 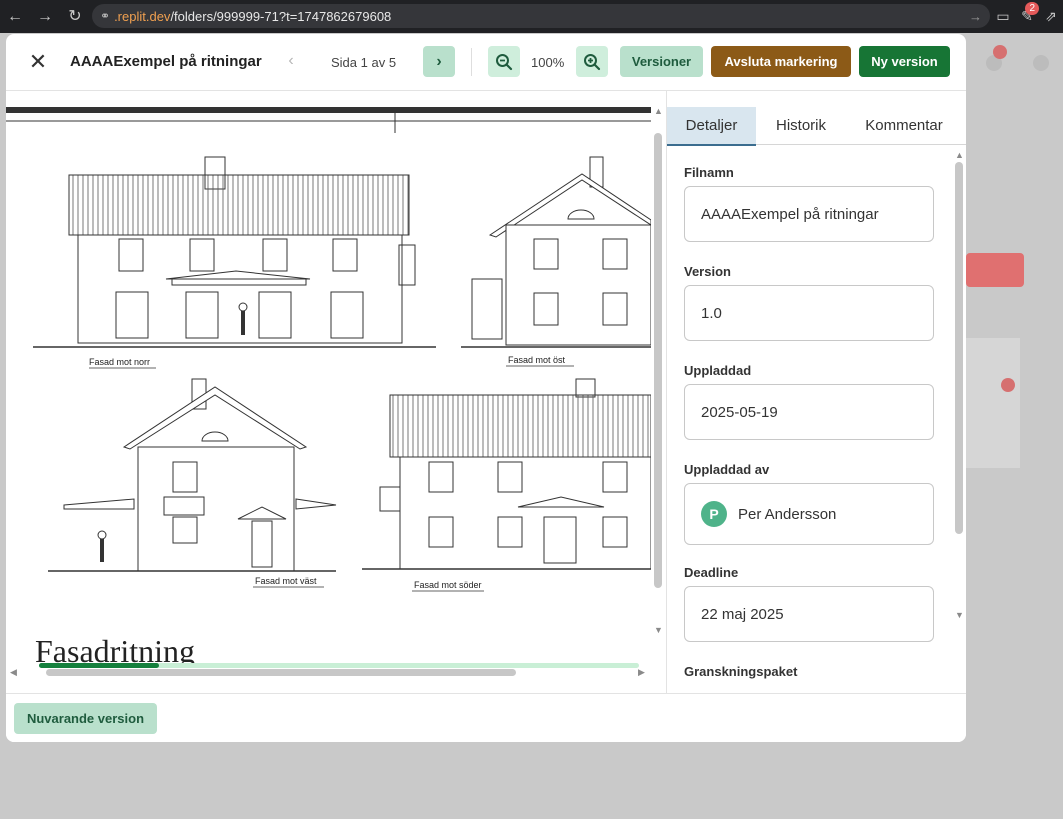 What do you see at coordinates (809, 313) in the screenshot?
I see `version-field: 1.0` at bounding box center [809, 313].